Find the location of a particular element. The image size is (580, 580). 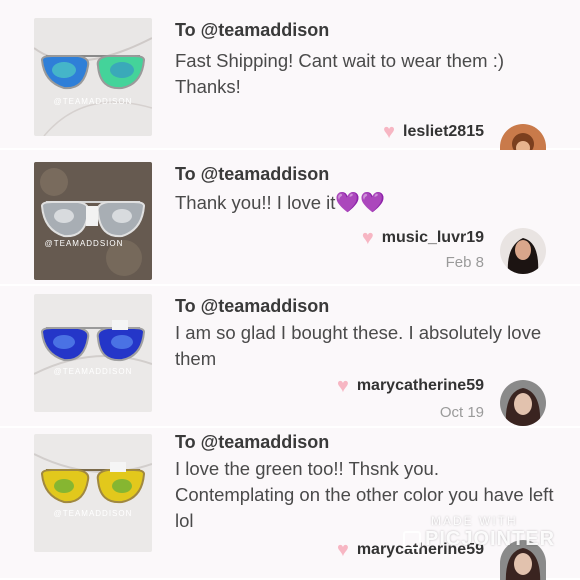

reviewer-row: ♥ marycatherine59 is located at coordinates (410, 386).